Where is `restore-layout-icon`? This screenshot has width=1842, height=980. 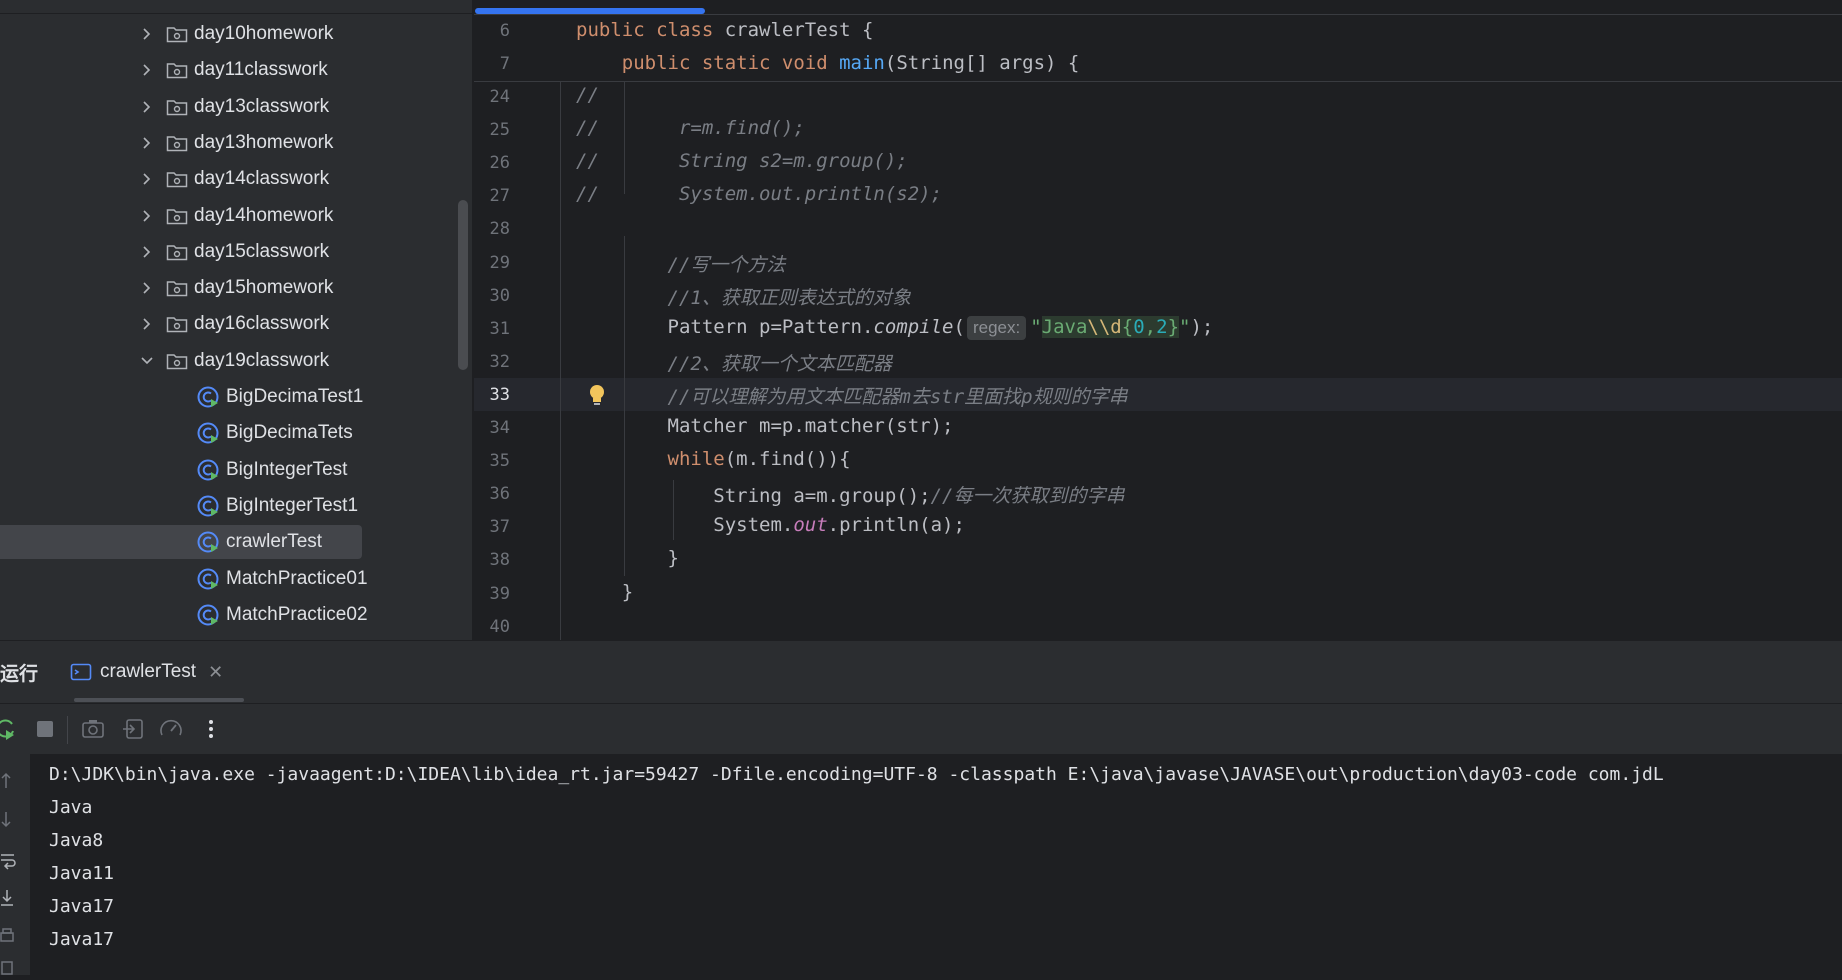 restore-layout-icon is located at coordinates (133, 729).